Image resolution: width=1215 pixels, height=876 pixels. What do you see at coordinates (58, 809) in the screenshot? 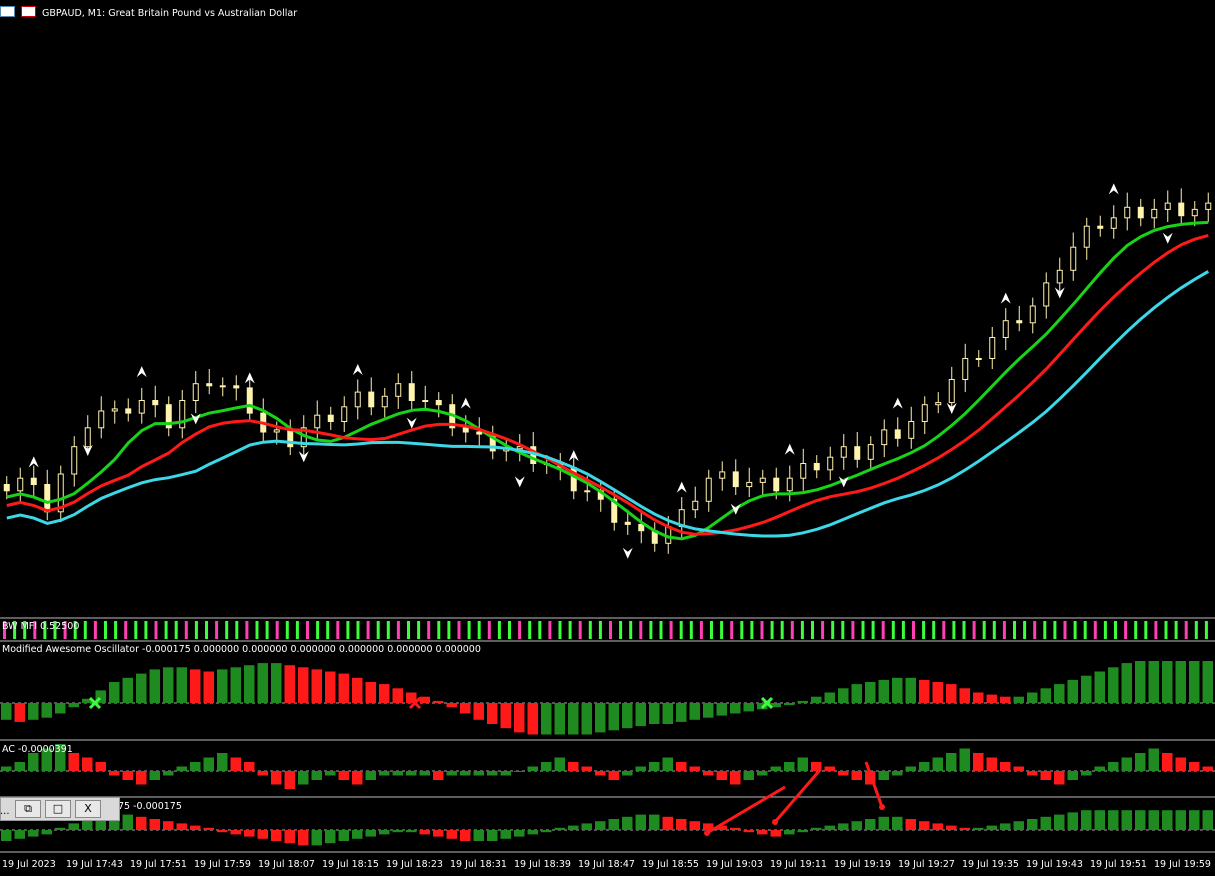
I see `maximize-button: □` at bounding box center [58, 809].